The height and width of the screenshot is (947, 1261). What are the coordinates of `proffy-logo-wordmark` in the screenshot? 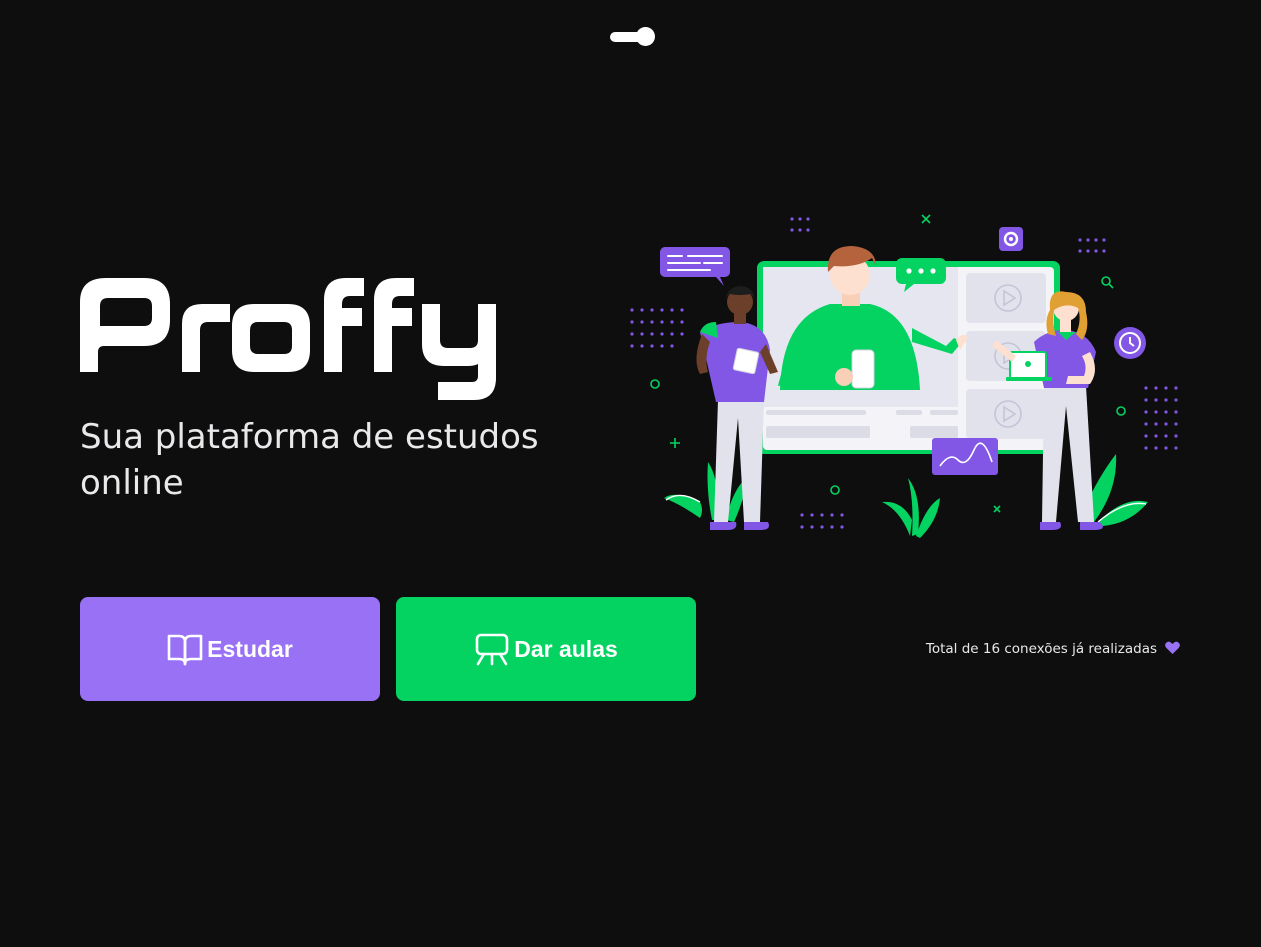 It's located at (288, 339).